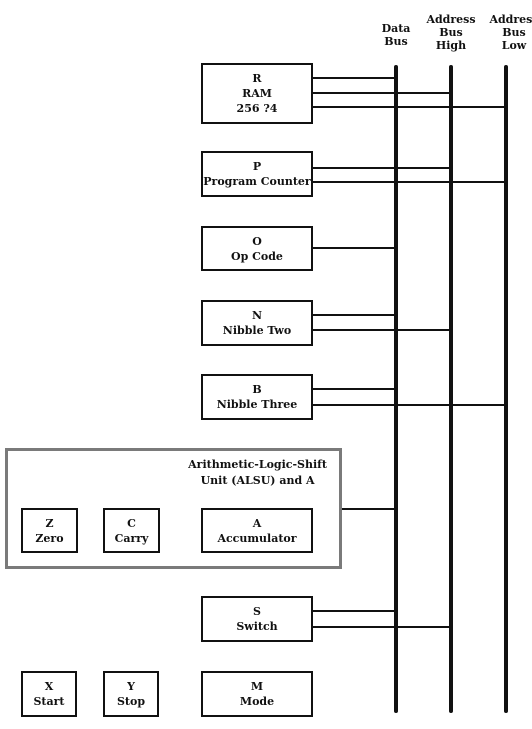 The height and width of the screenshot is (729, 532). I want to click on address-bus-high-label-line2: Bus, so click(451, 32).